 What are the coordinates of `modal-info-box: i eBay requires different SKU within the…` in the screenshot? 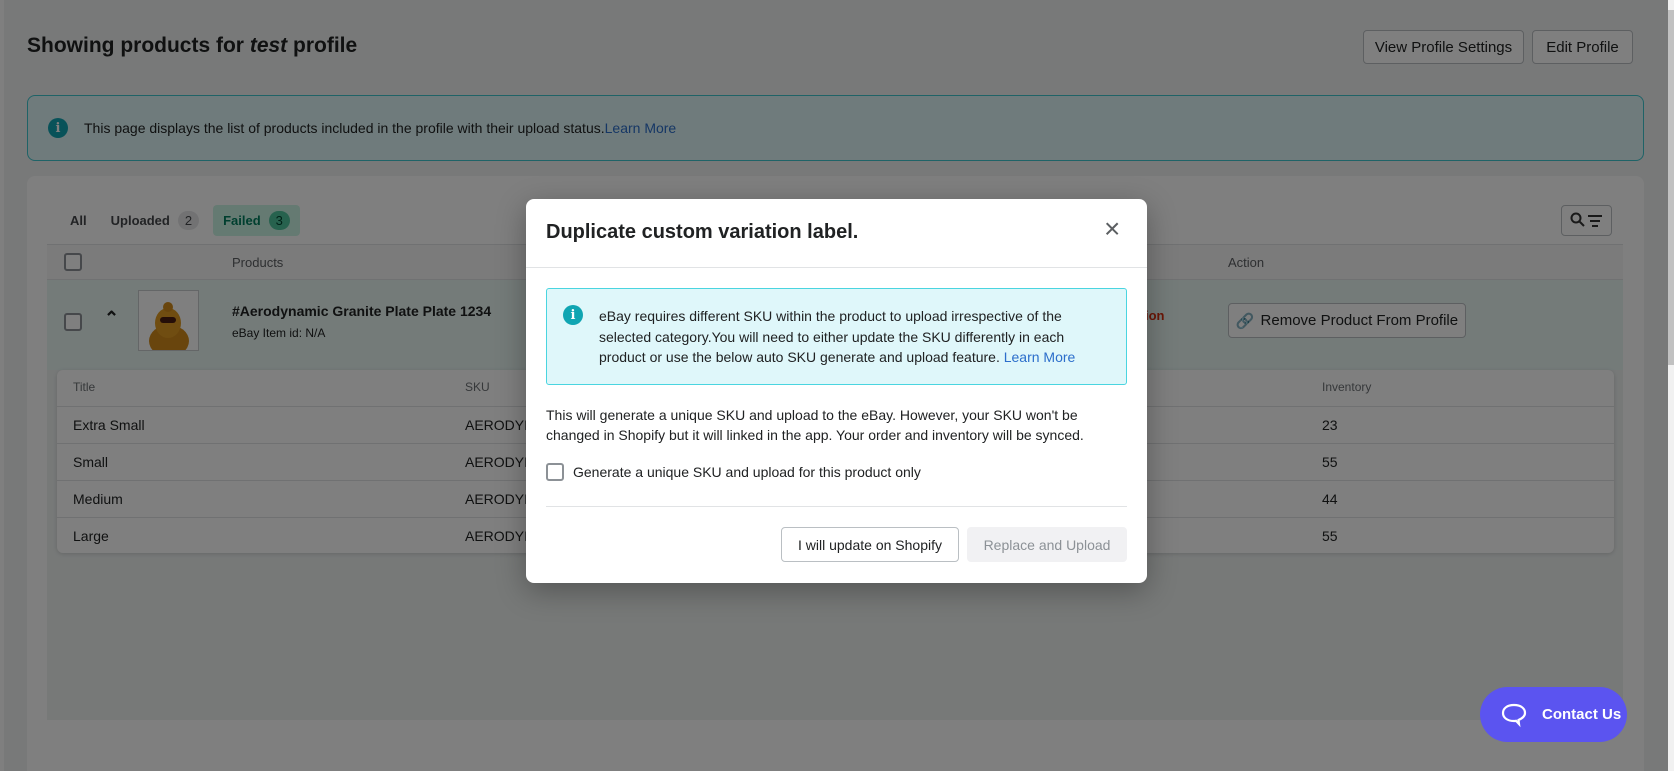 It's located at (836, 336).